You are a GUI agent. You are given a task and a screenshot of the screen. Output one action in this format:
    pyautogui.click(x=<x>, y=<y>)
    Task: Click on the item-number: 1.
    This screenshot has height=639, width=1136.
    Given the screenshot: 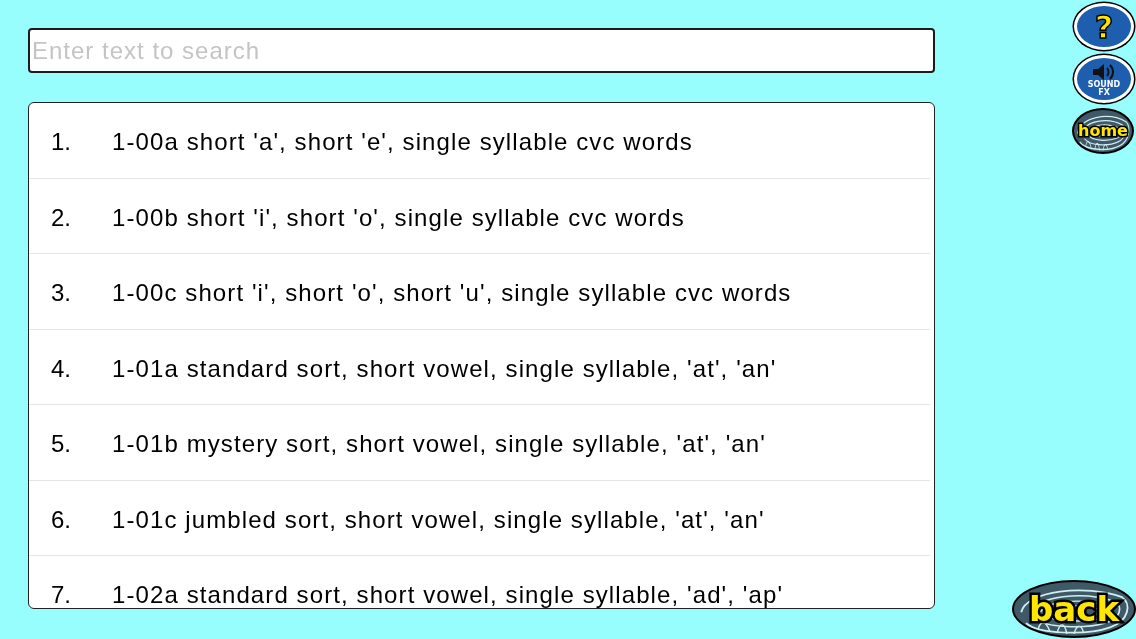 What is the action you would take?
    pyautogui.click(x=61, y=142)
    